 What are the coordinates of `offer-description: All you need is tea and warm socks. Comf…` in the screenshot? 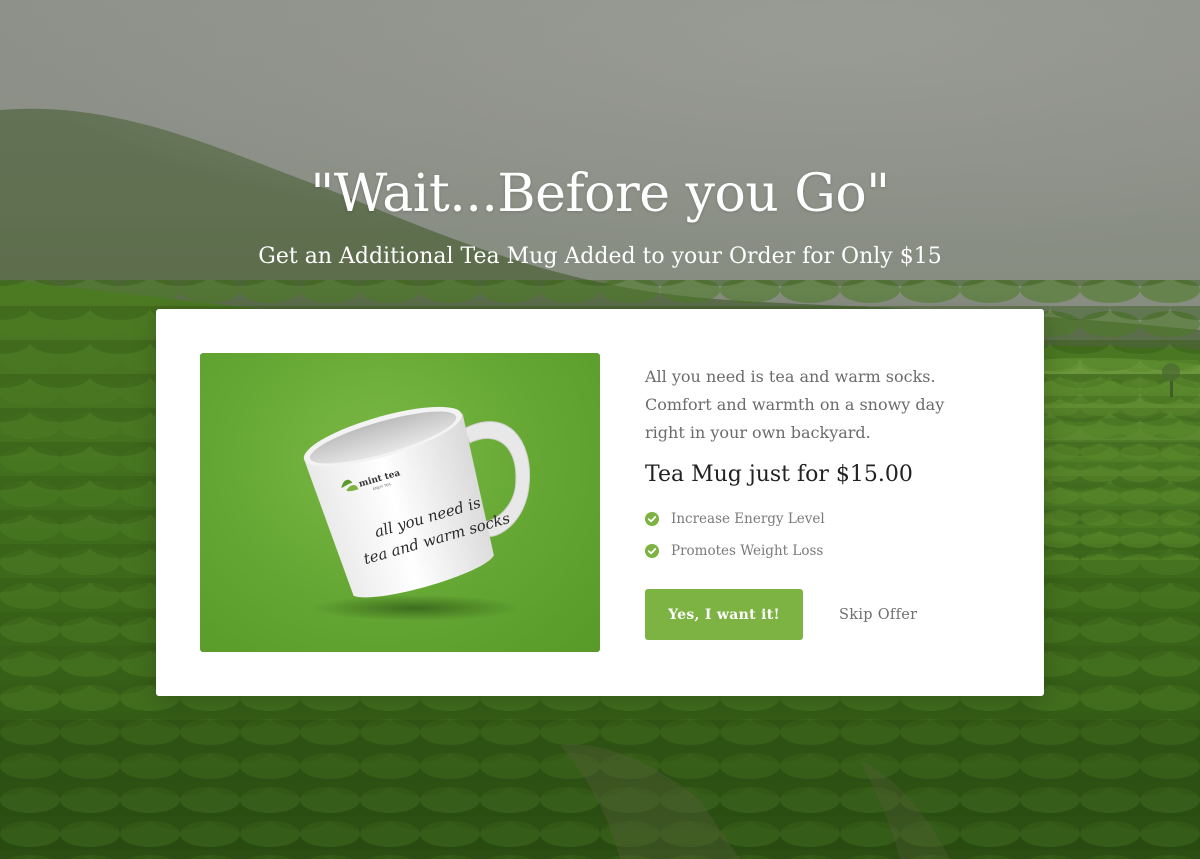 It's located at (795, 404).